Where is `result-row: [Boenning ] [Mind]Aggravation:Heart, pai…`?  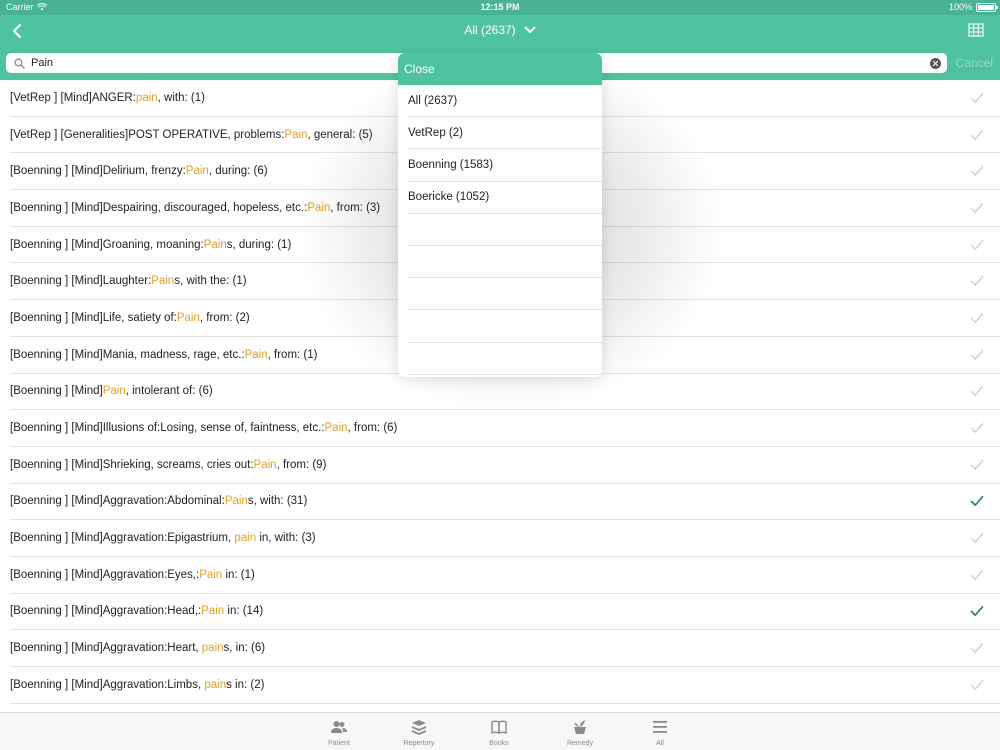 result-row: [Boenning ] [Mind]Aggravation:Heart, pai… is located at coordinates (505, 648).